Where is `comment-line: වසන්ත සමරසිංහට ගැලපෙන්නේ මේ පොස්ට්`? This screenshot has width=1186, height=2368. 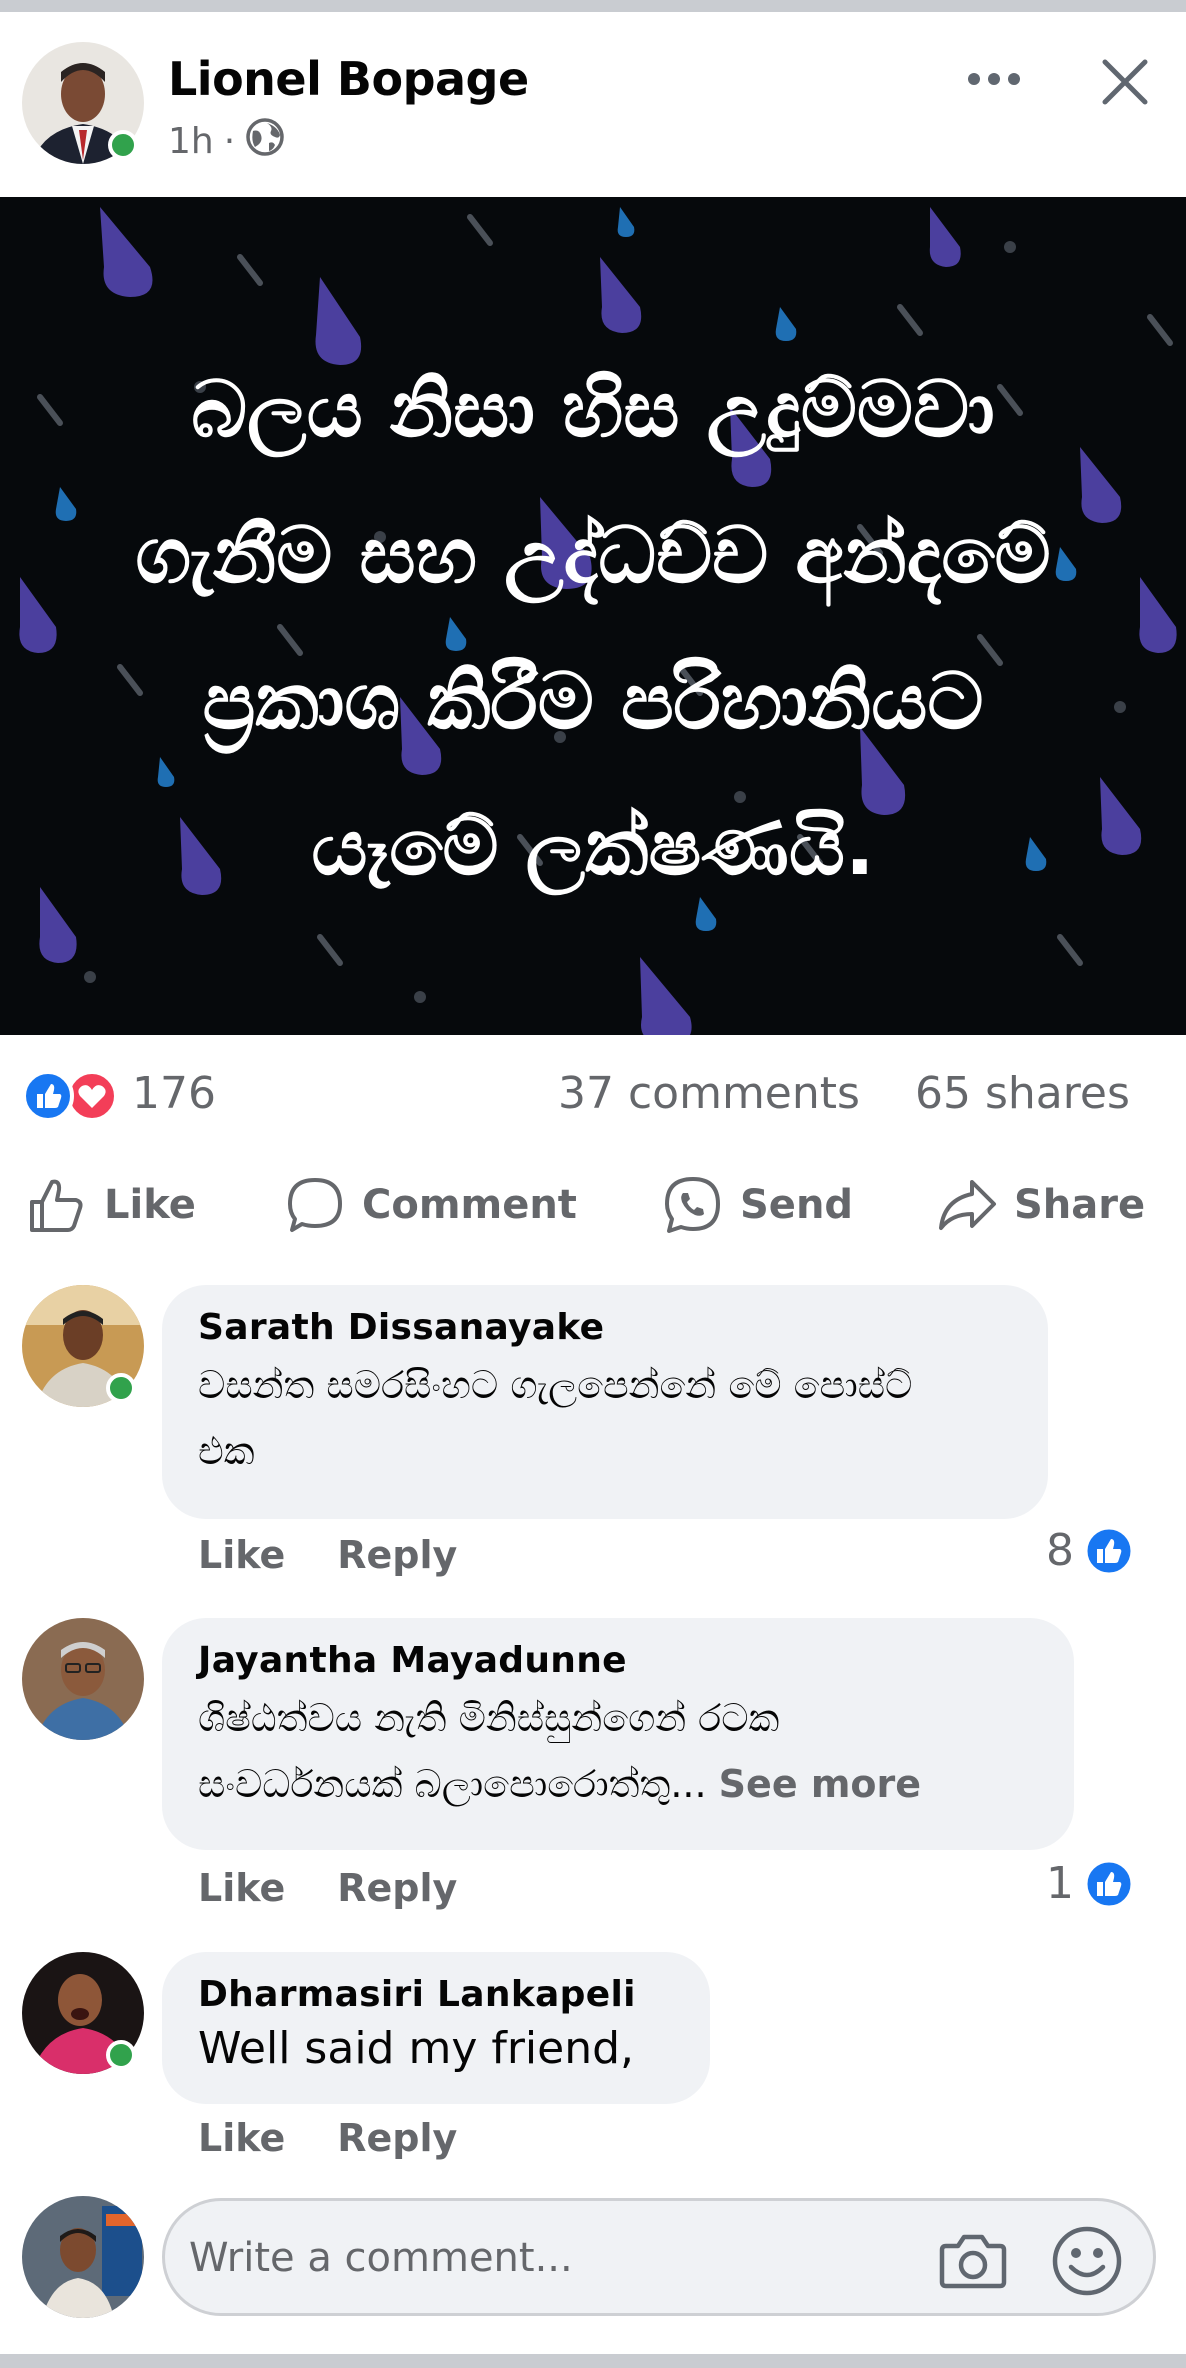 comment-line: වසන්ත සමරසිංහට ගැලපෙන්නේ මේ පොස්ට් is located at coordinates (555, 1385).